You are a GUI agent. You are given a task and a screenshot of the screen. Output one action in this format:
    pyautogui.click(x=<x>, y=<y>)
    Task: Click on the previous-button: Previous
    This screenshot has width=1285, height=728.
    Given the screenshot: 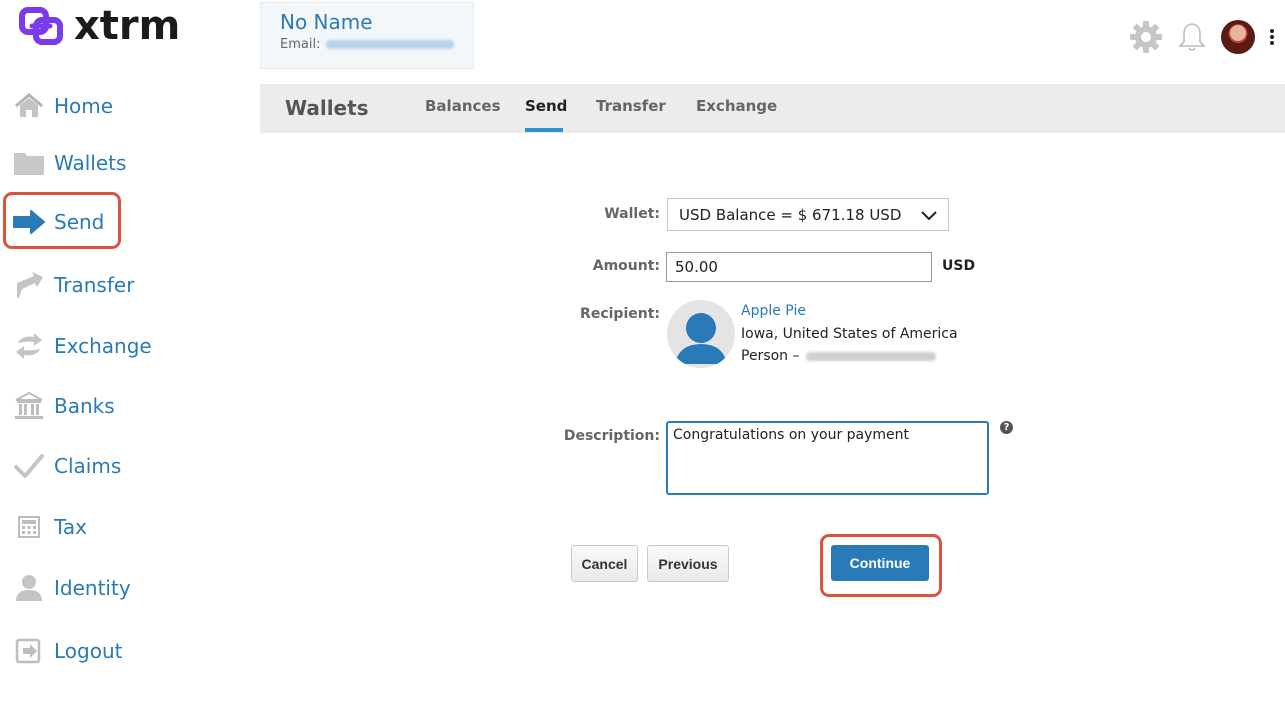 What is the action you would take?
    pyautogui.click(x=688, y=563)
    